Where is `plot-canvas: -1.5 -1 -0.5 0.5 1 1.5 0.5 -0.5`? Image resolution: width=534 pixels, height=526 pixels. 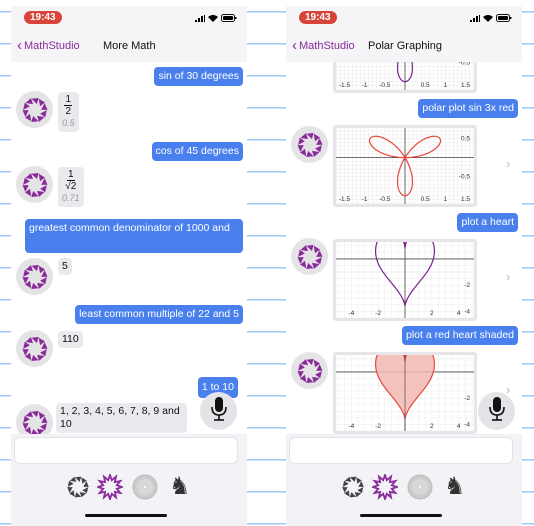 plot-canvas: -1.5 -1 -0.5 0.5 1 1.5 0.5 -0.5 is located at coordinates (405, 166).